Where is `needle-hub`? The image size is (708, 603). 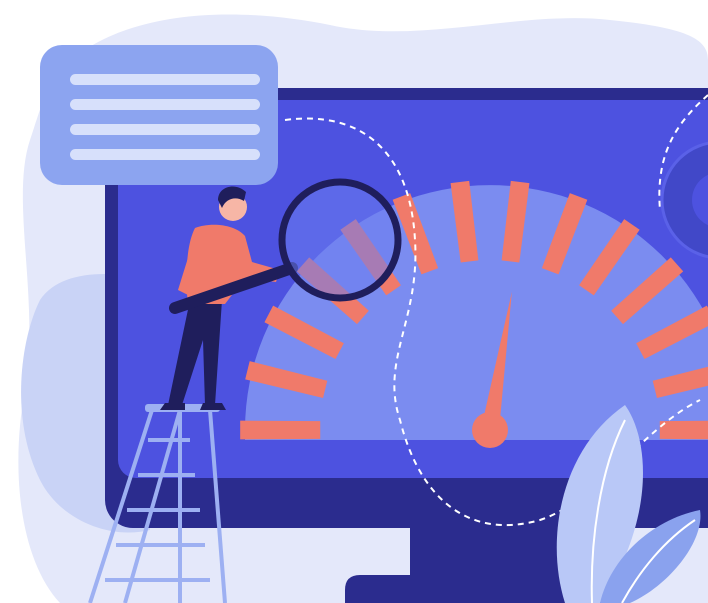 needle-hub is located at coordinates (490, 430).